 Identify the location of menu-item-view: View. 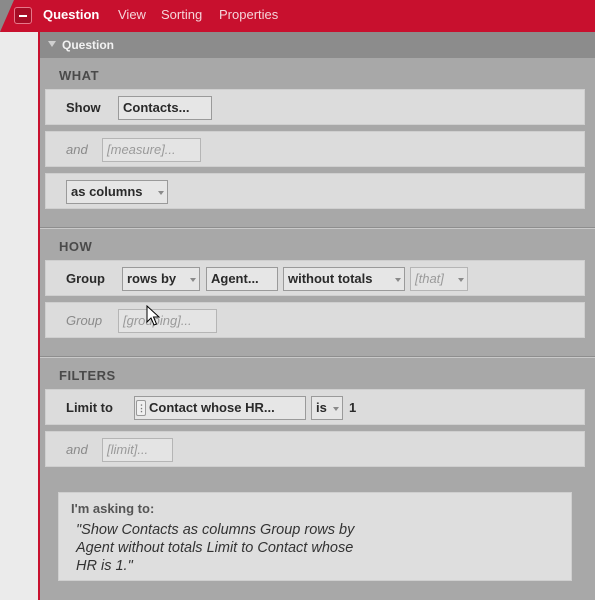
(132, 14).